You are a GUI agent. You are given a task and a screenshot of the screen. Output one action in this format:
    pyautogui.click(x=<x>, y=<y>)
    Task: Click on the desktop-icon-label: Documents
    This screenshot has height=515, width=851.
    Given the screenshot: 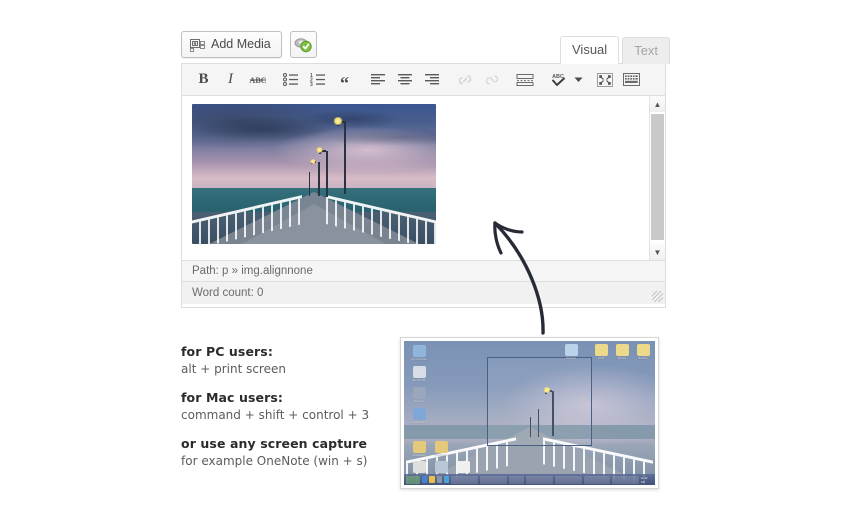 What is the action you would take?
    pyautogui.click(x=441, y=455)
    